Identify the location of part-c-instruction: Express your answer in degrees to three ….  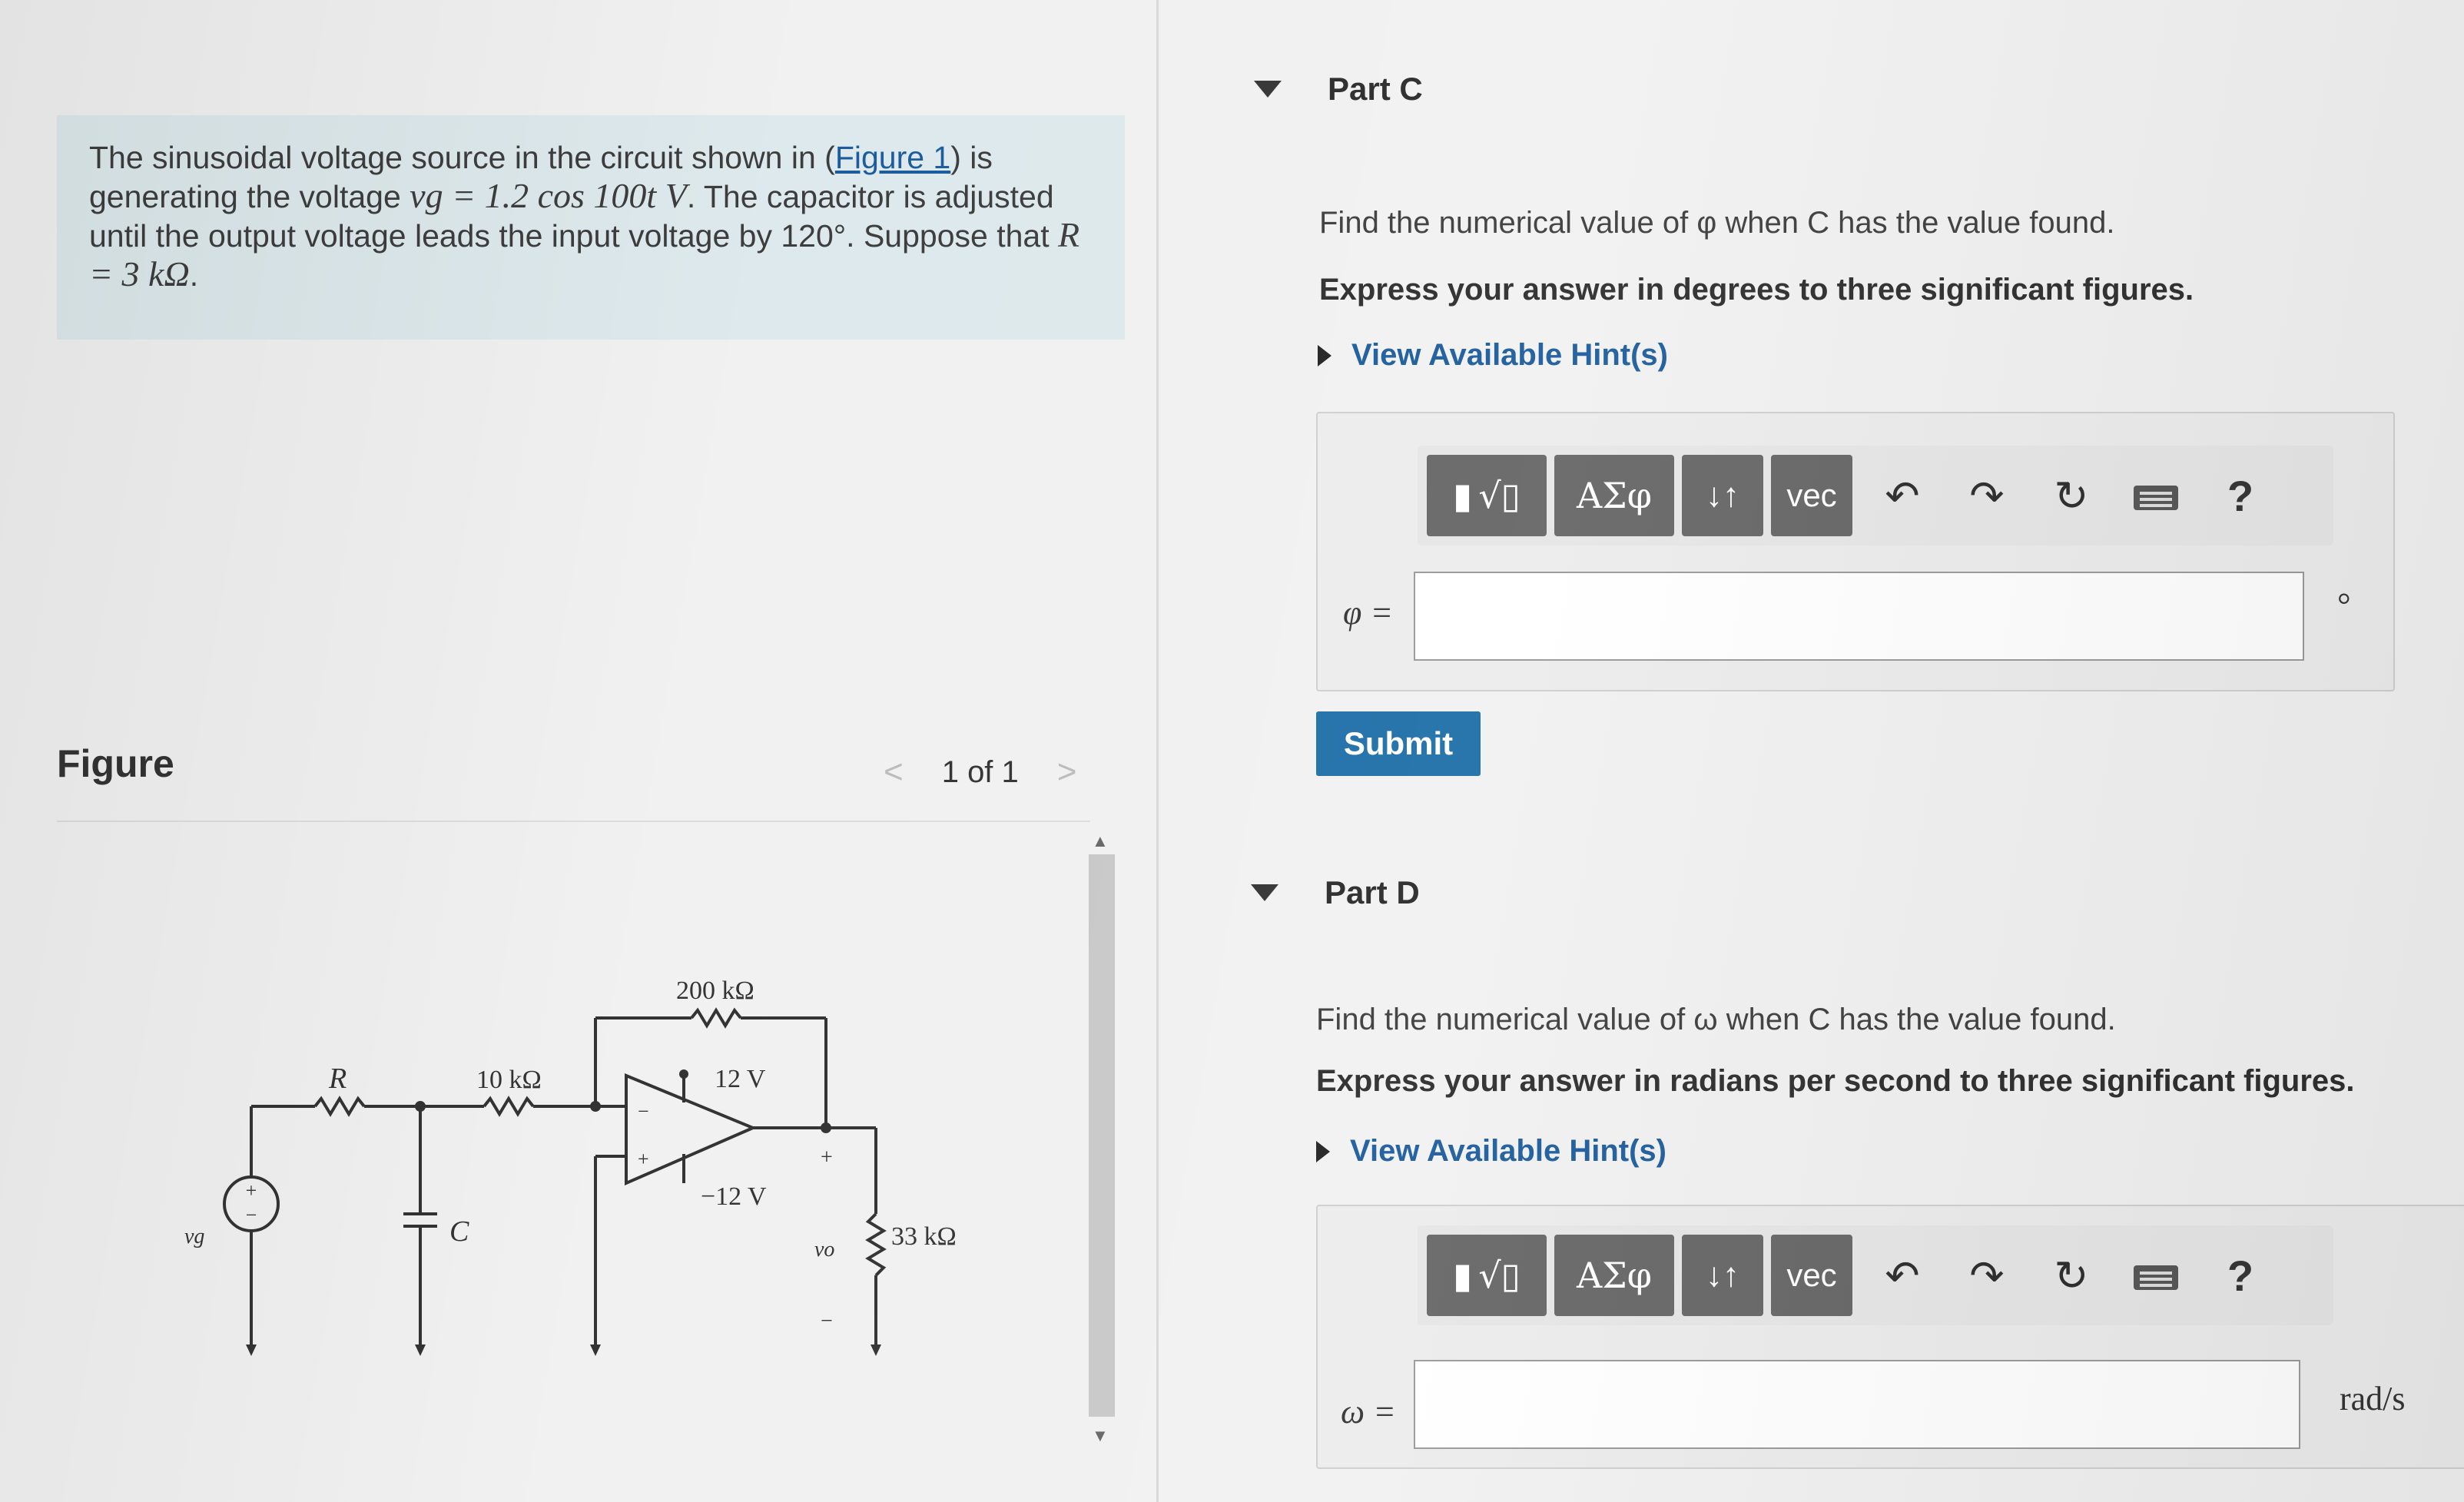
(1757, 290).